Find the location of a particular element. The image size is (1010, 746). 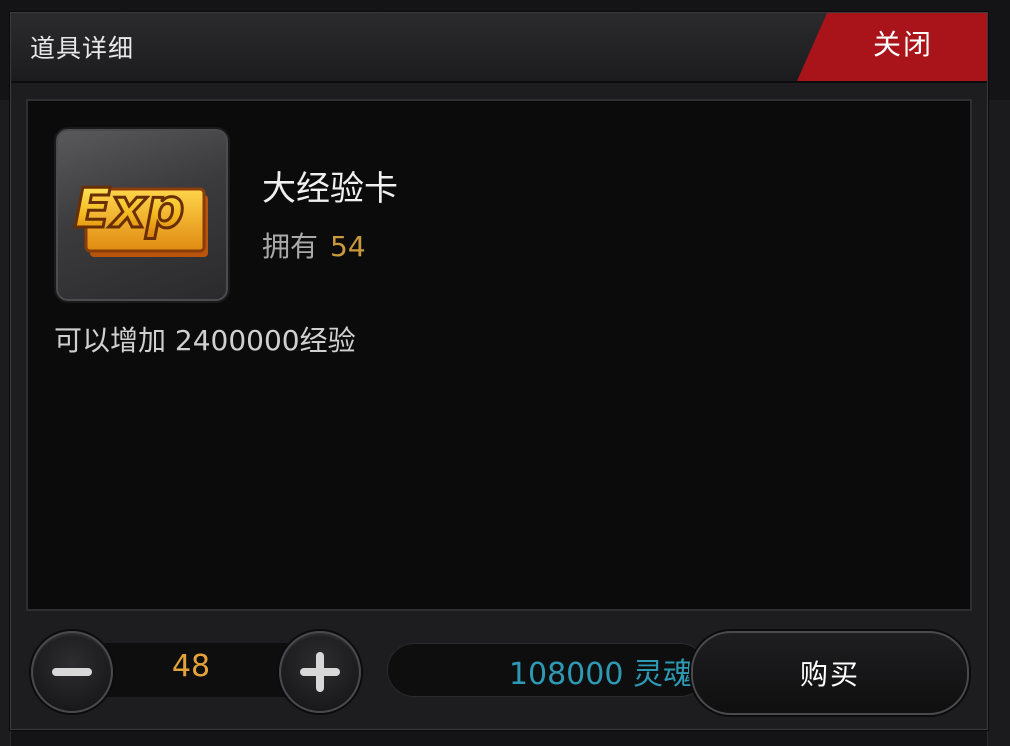

modal-title: 道具详细 is located at coordinates (82, 48).